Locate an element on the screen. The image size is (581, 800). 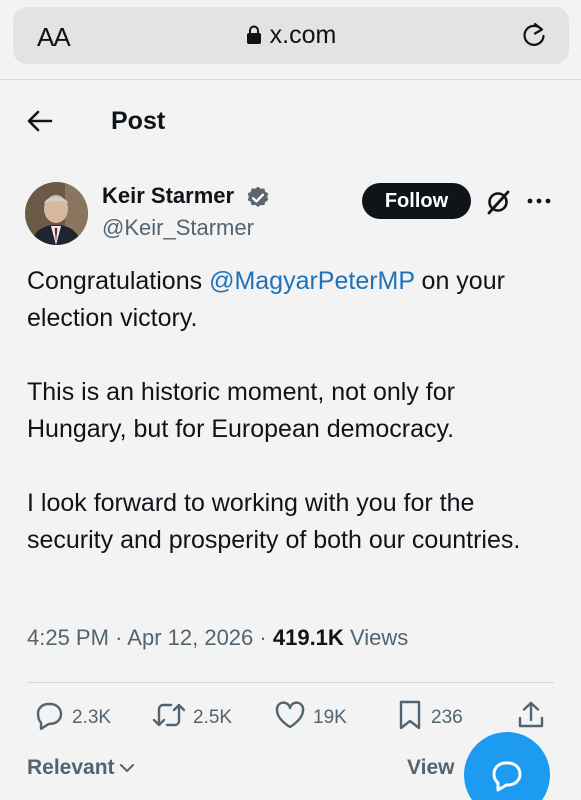
reply-count: 2.3K is located at coordinates (92, 717).